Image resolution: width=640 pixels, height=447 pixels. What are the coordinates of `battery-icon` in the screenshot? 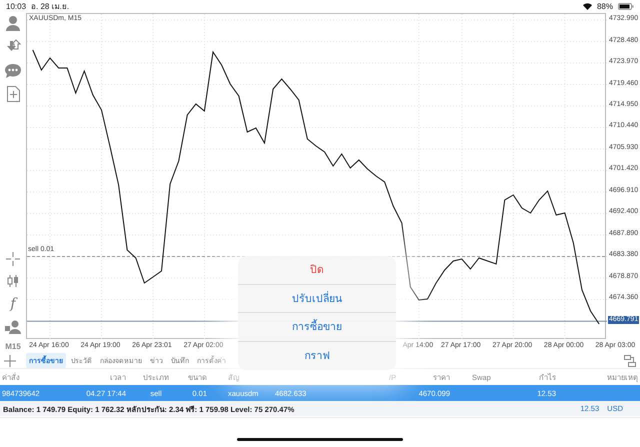 It's located at (626, 6).